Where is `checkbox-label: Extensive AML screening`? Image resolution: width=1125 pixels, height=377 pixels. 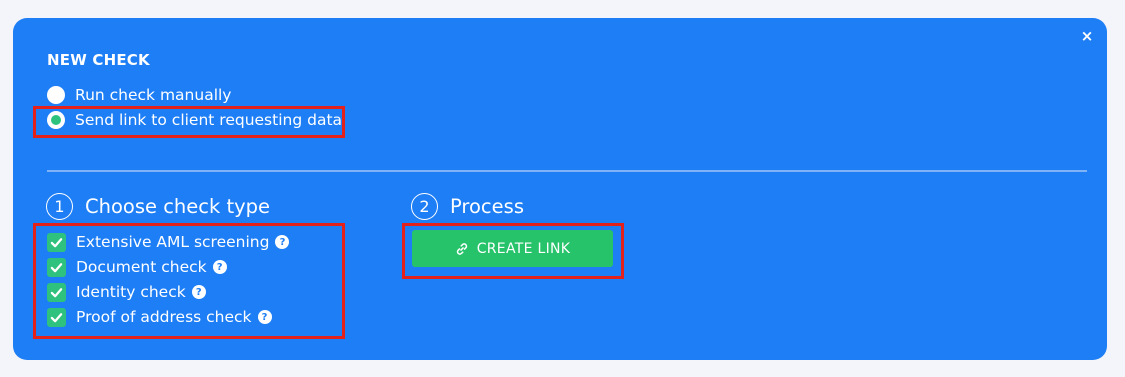
checkbox-label: Extensive AML screening is located at coordinates (173, 242).